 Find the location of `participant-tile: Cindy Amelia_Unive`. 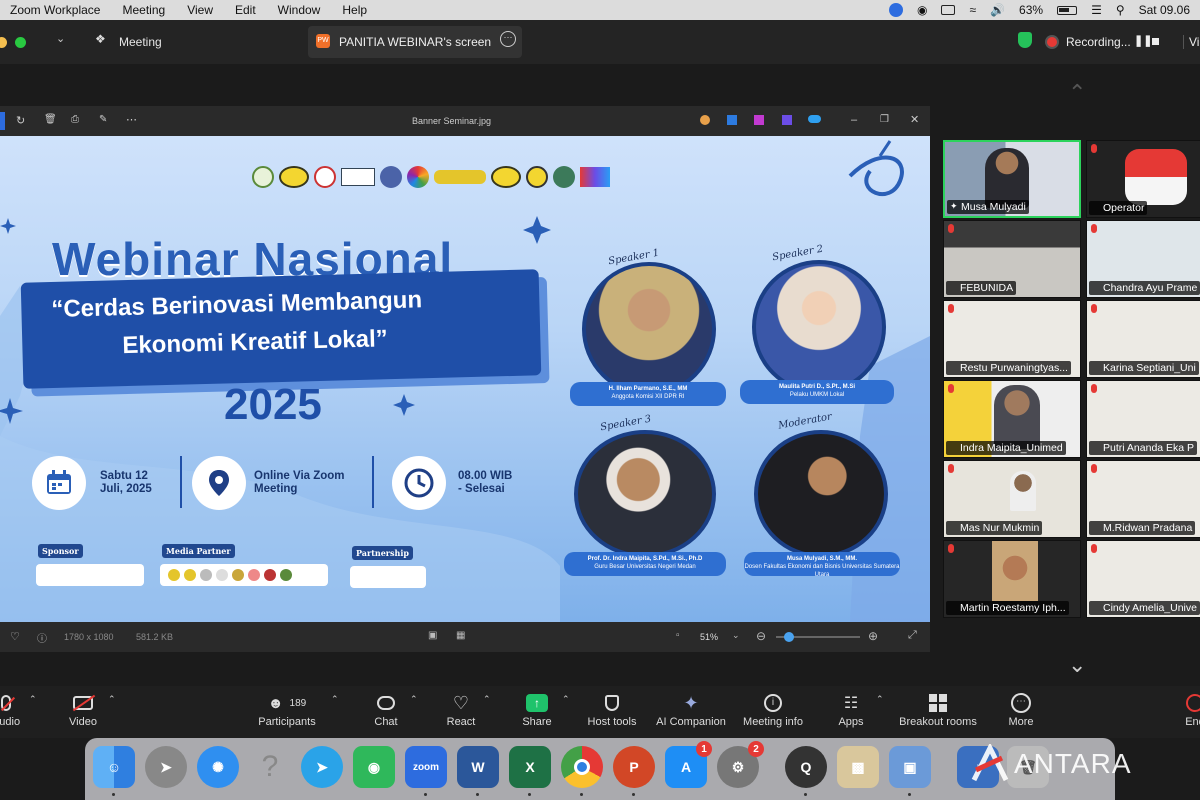

participant-tile: Cindy Amelia_Unive is located at coordinates (1143, 579).